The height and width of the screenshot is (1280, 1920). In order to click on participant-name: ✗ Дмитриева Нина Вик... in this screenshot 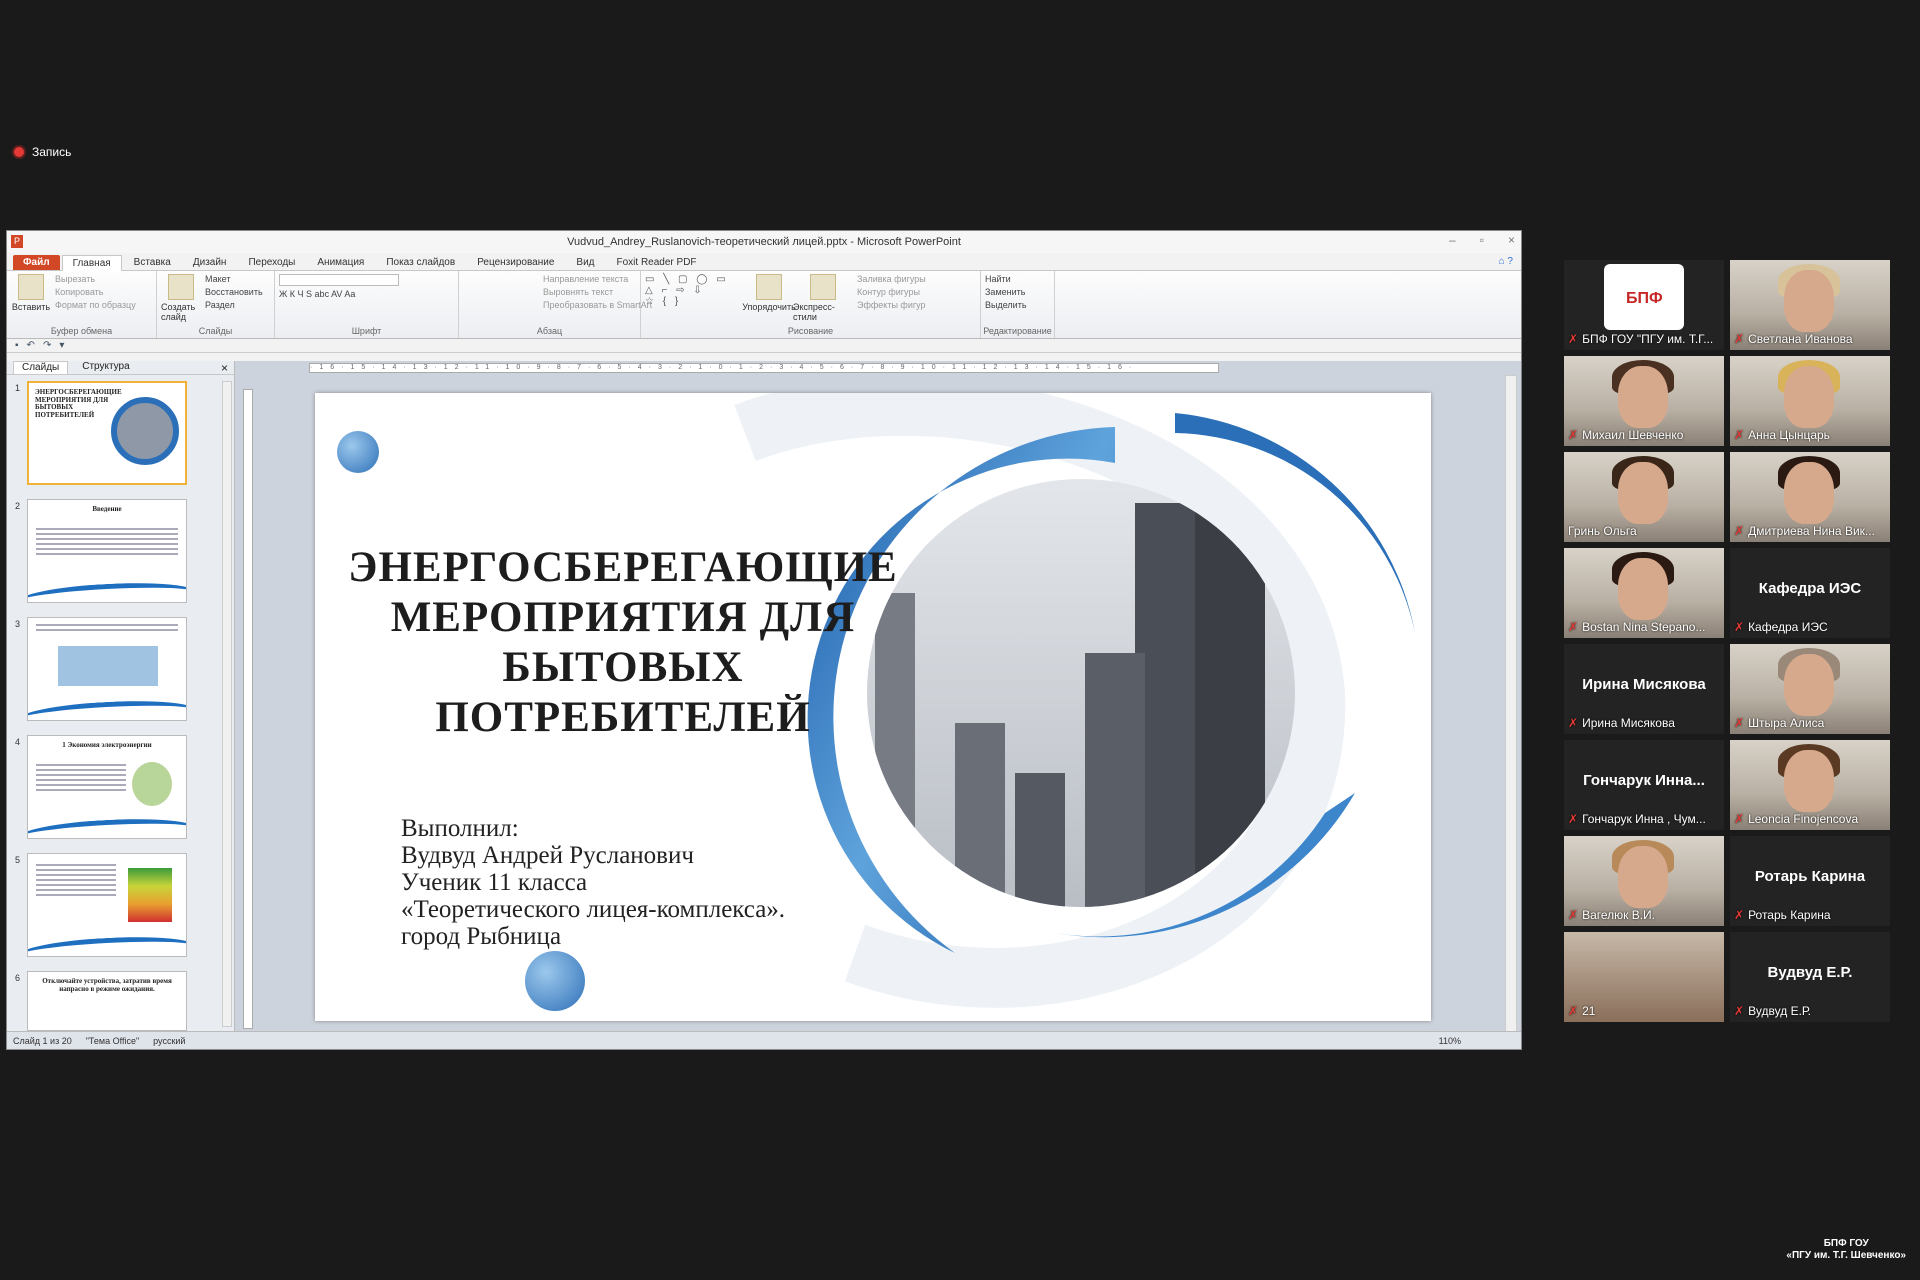, I will do `click(1804, 531)`.